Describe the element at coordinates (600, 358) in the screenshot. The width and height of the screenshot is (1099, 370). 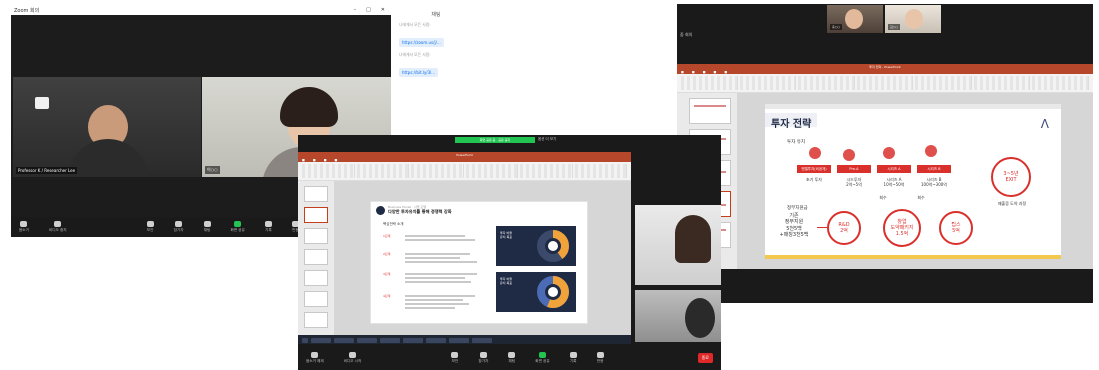
I see `reactions-button: 반응` at that location.